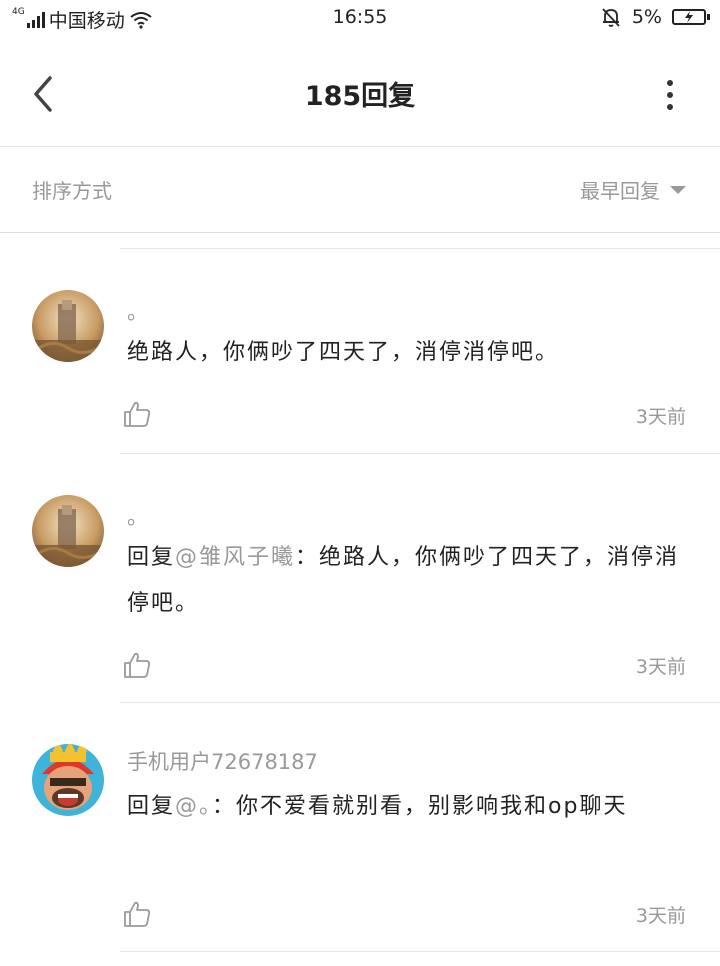 This screenshot has width=720, height=966. What do you see at coordinates (360, 190) in the screenshot?
I see `sort-row: 排序方式 最早回复` at bounding box center [360, 190].